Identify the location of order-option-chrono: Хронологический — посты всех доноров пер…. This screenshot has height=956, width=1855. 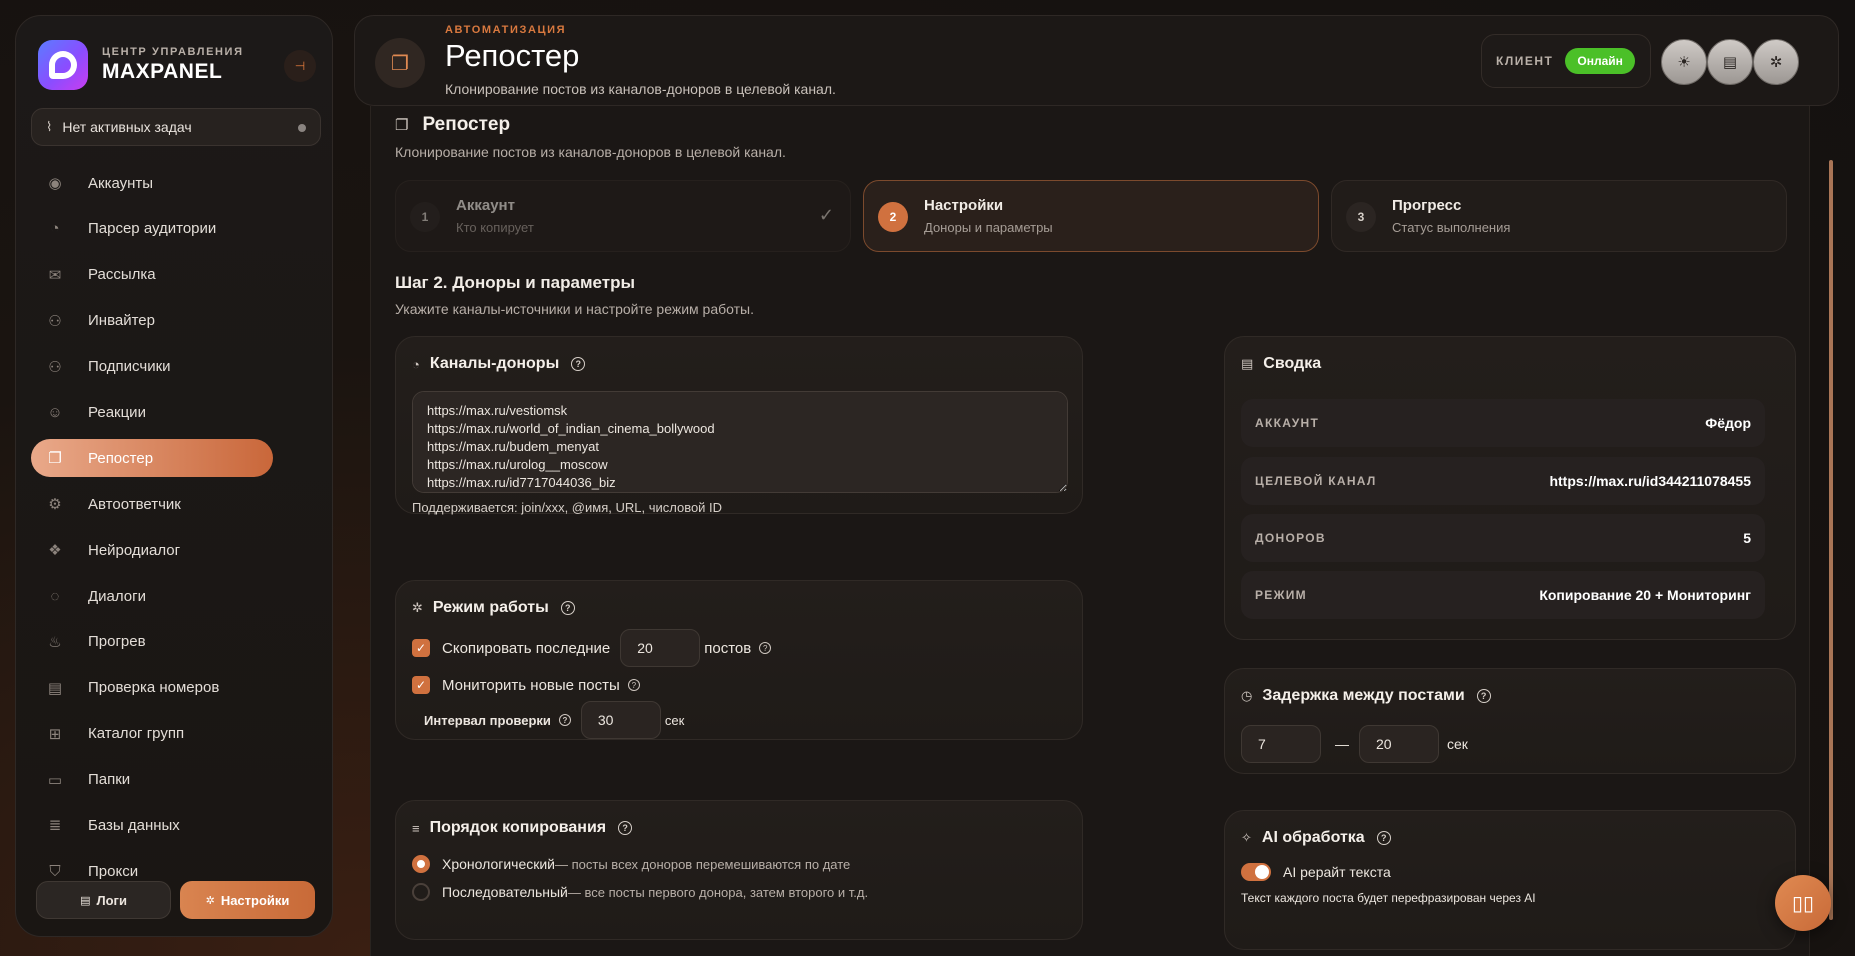
(631, 864).